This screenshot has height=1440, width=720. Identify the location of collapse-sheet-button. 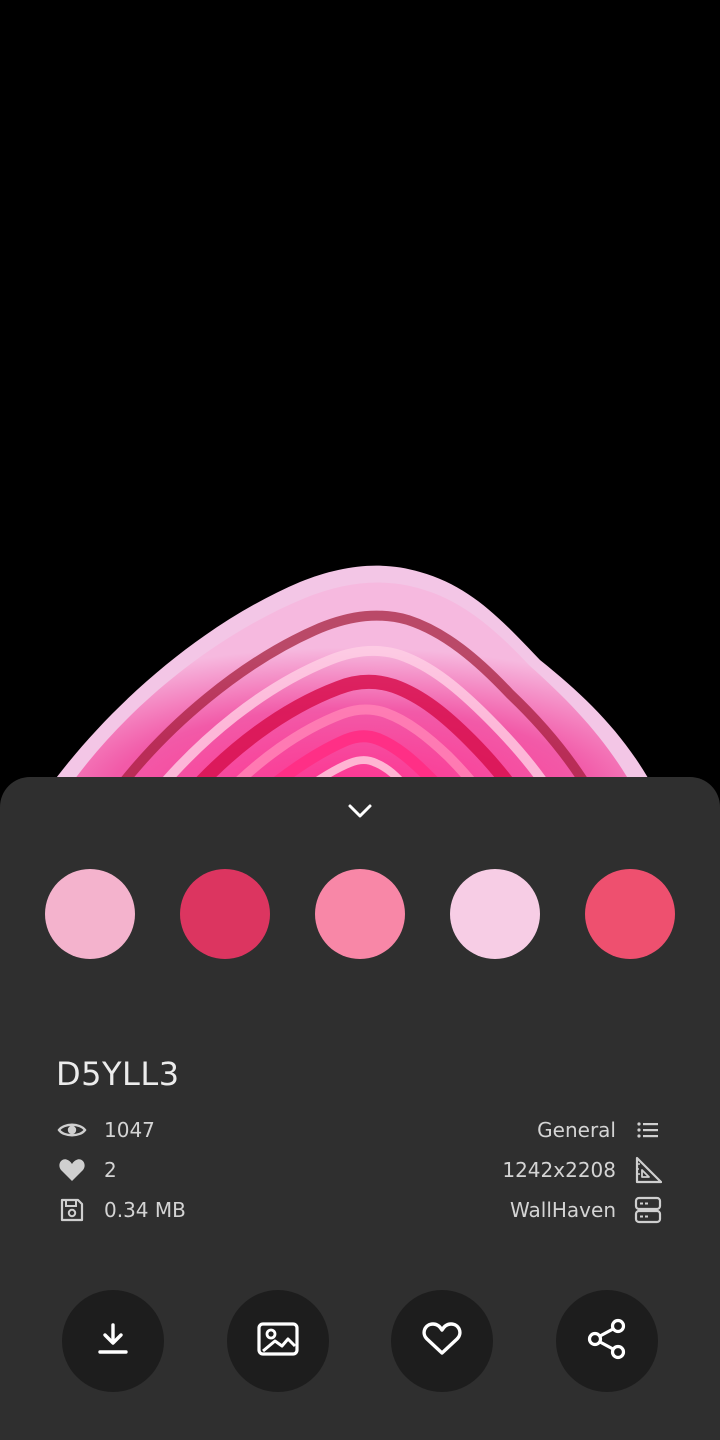
(360, 813).